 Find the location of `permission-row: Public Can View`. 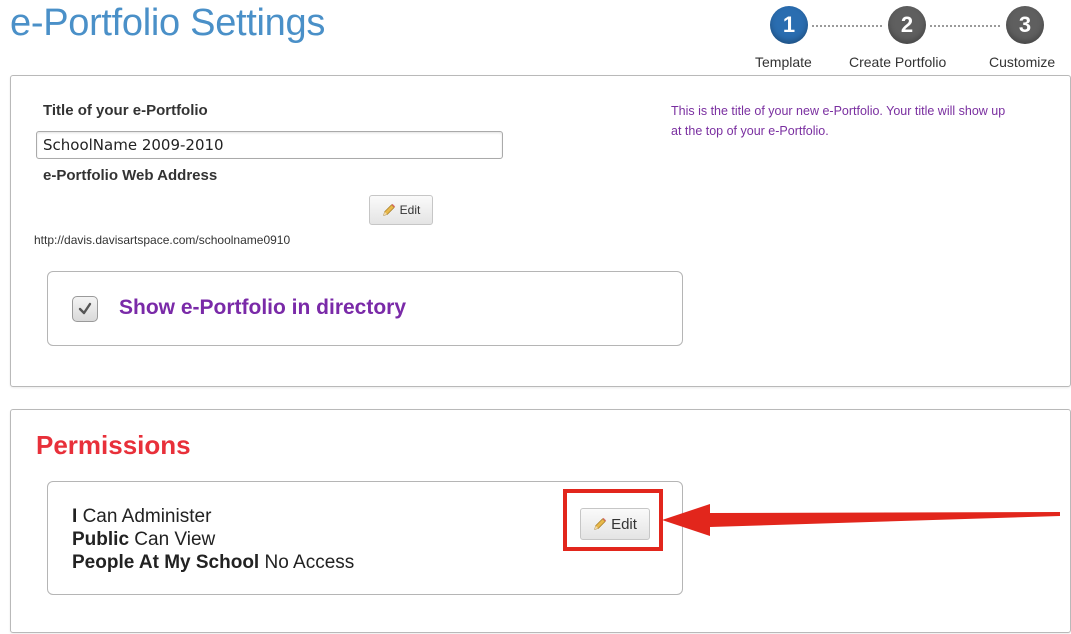

permission-row: Public Can View is located at coordinates (143, 539).